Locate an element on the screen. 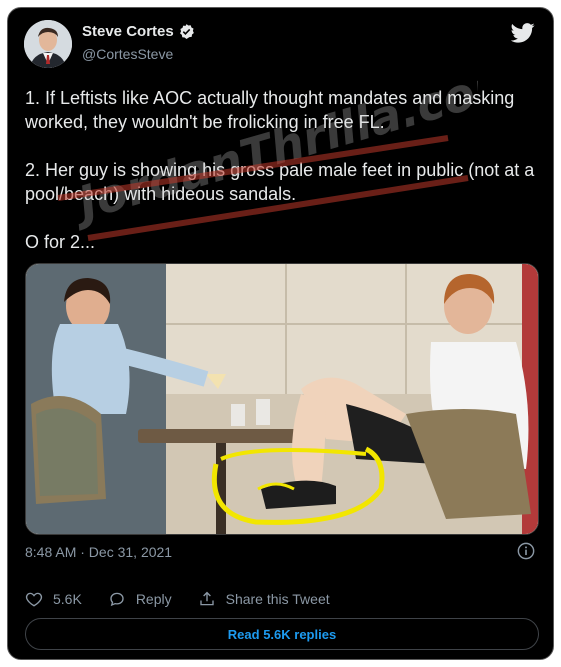 The height and width of the screenshot is (667, 561). like-button: 5.6K is located at coordinates (53, 599).